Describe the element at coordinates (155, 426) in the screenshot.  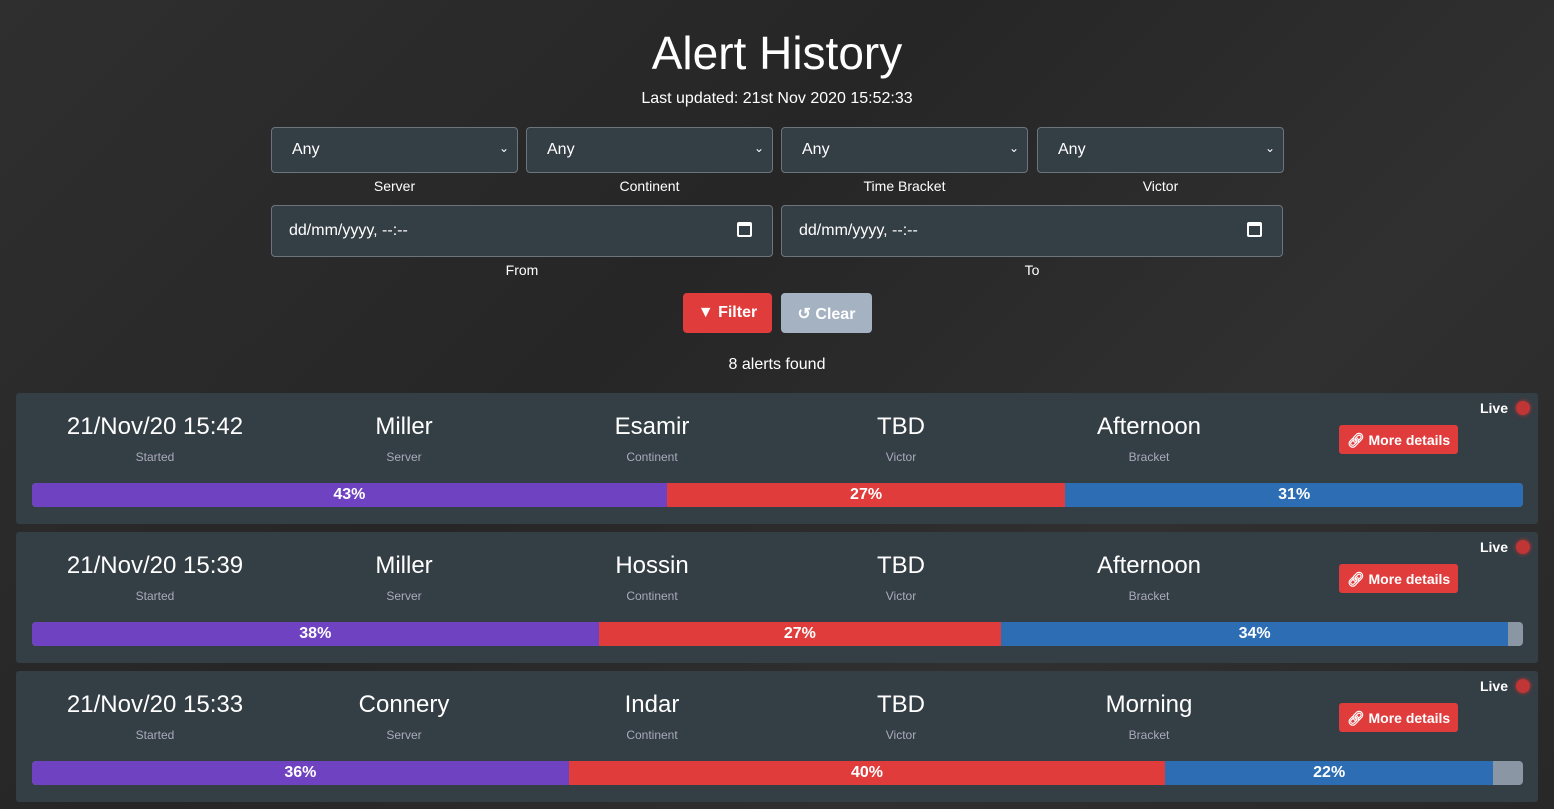
I see `started-value: 21/Nov/20 15:42` at that location.